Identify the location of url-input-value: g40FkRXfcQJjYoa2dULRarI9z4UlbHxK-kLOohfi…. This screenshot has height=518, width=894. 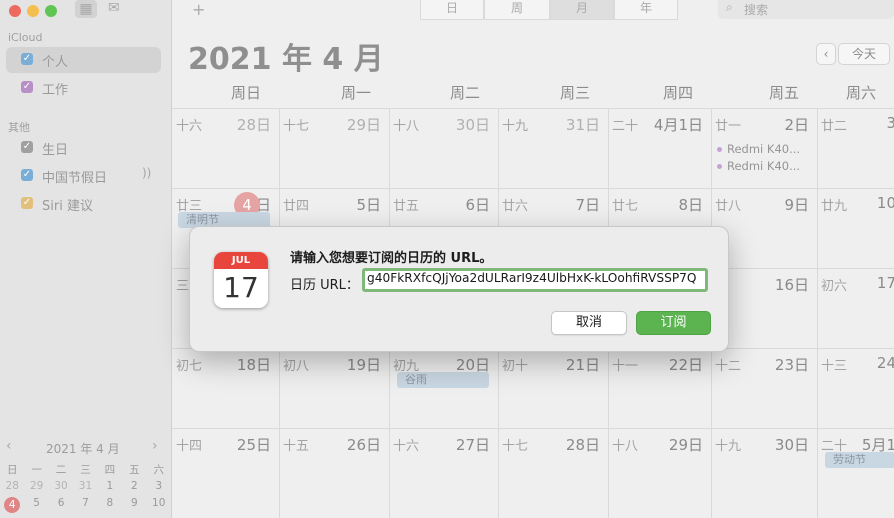
(532, 278).